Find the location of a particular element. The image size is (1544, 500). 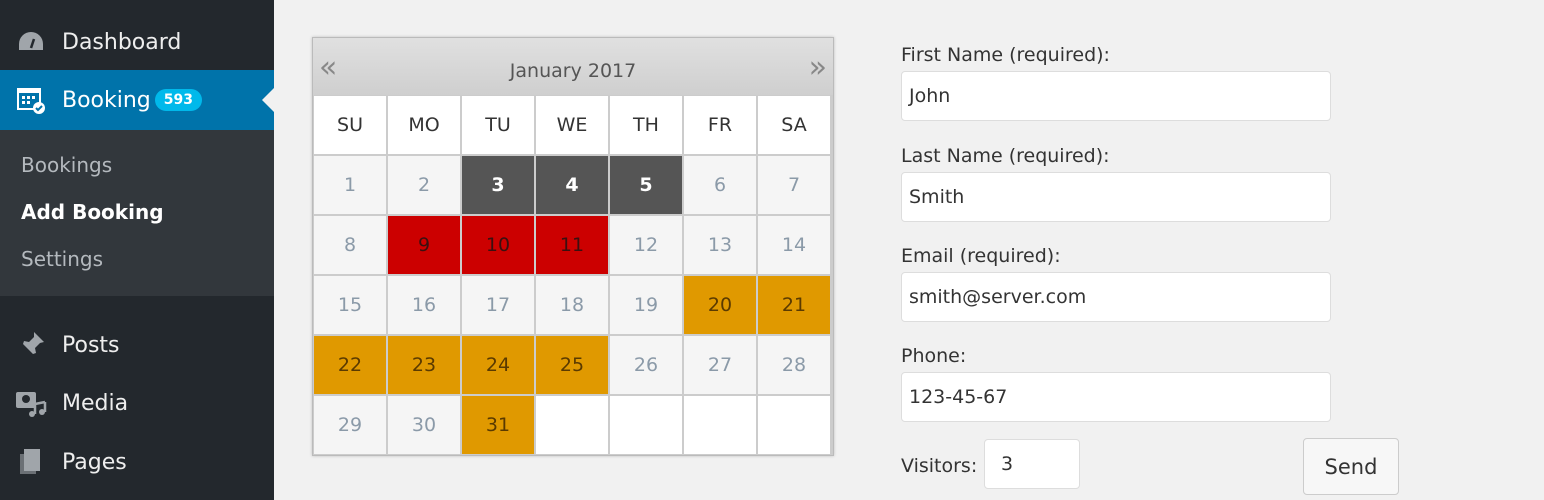

menu-label: Booking is located at coordinates (106, 100).